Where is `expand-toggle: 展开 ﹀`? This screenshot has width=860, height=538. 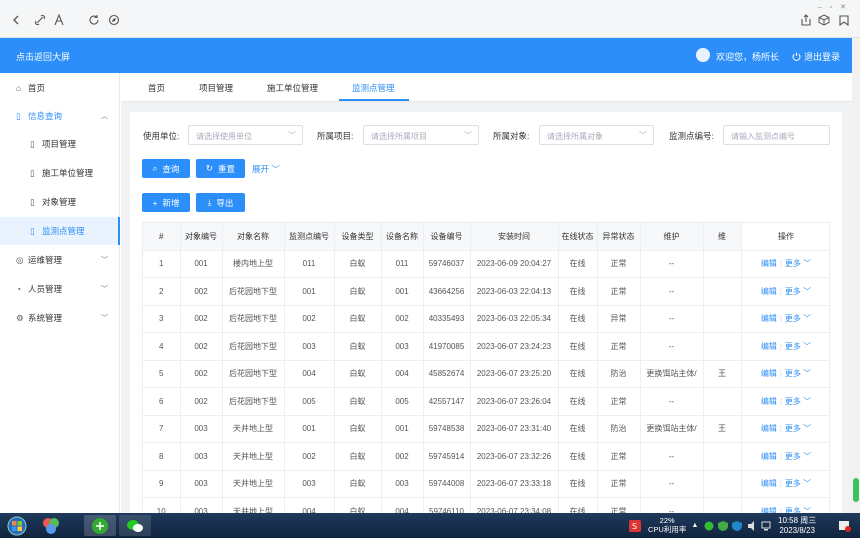 expand-toggle: 展开 ﹀ is located at coordinates (266, 169).